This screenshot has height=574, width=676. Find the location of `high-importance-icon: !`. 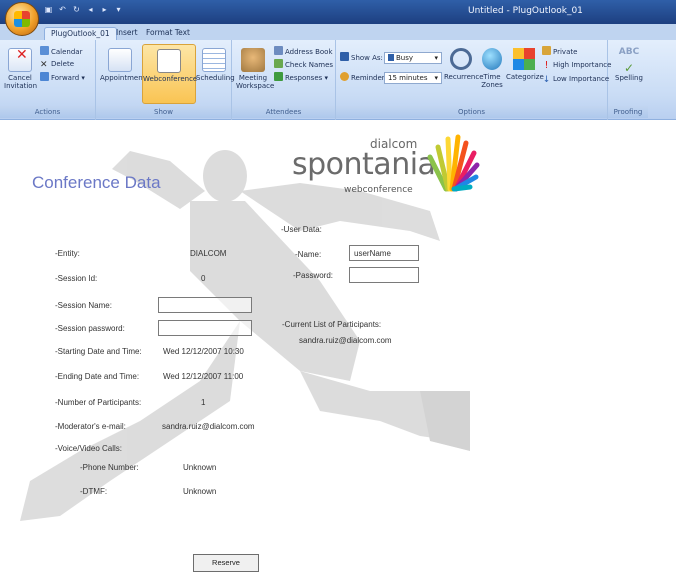

high-importance-icon: ! is located at coordinates (546, 65).